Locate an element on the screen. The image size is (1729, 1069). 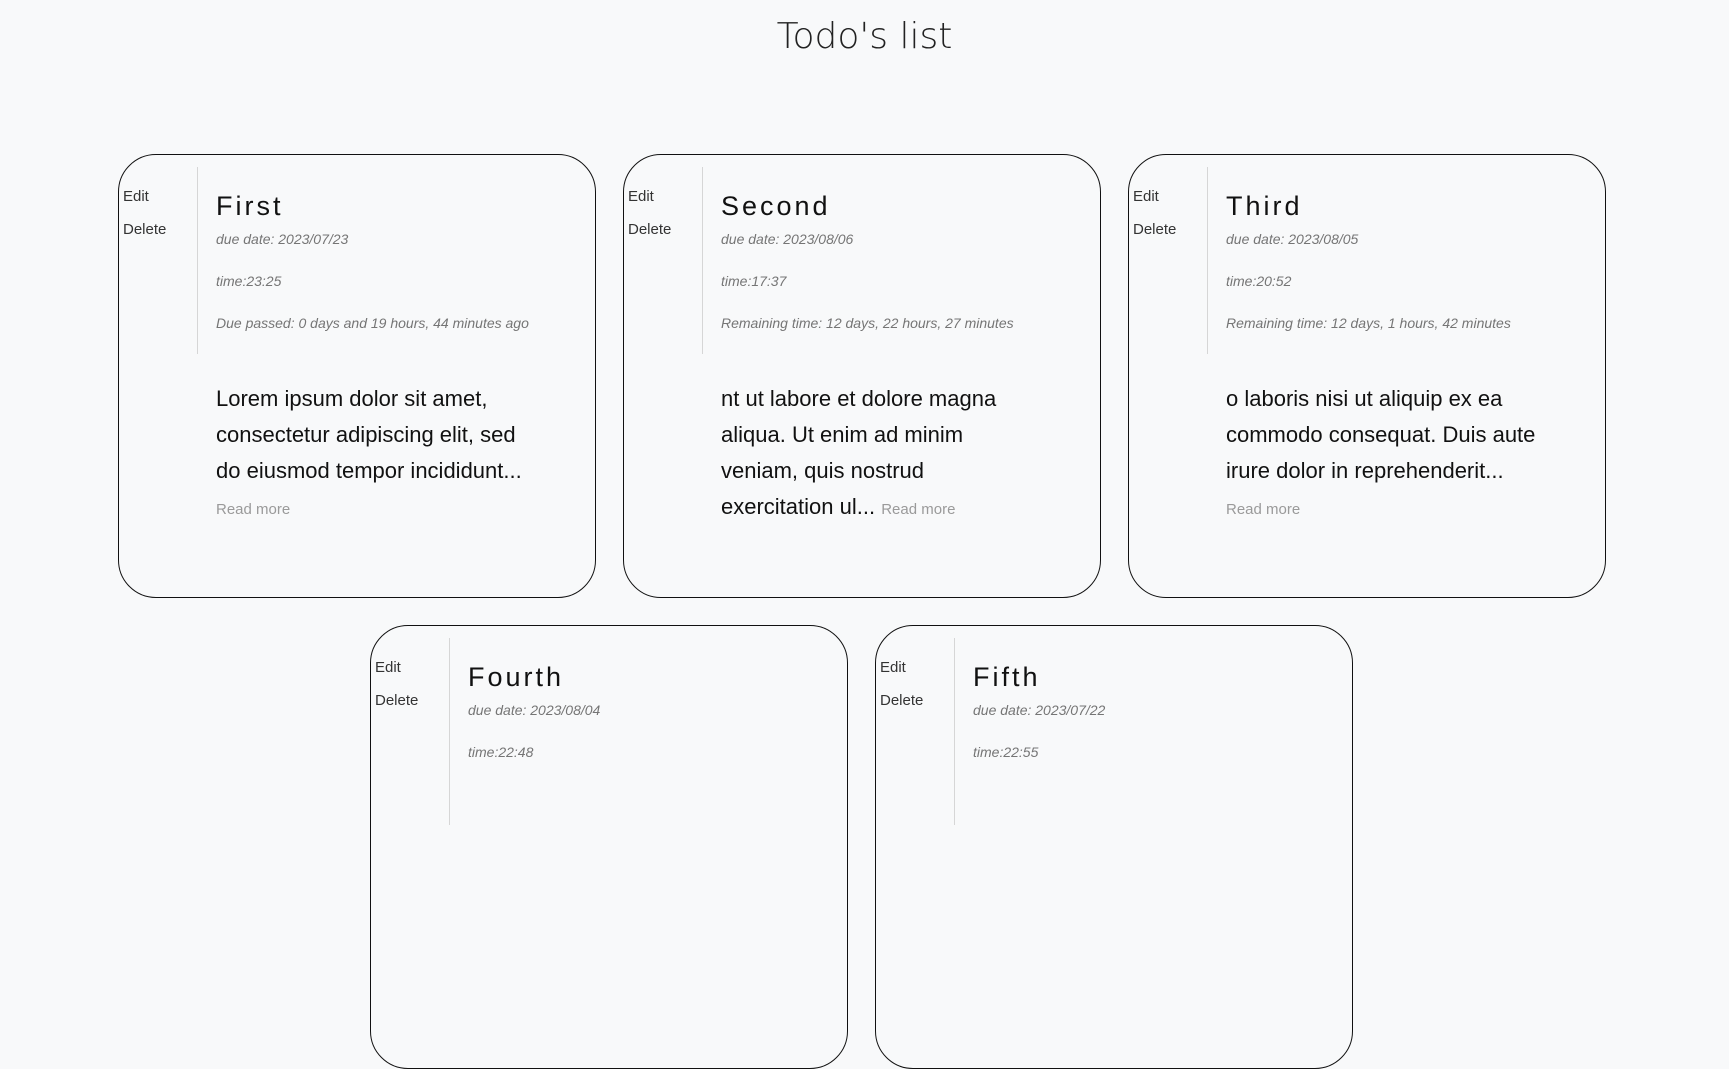
due-date: due date: 2023/07/23 is located at coordinates (282, 239).